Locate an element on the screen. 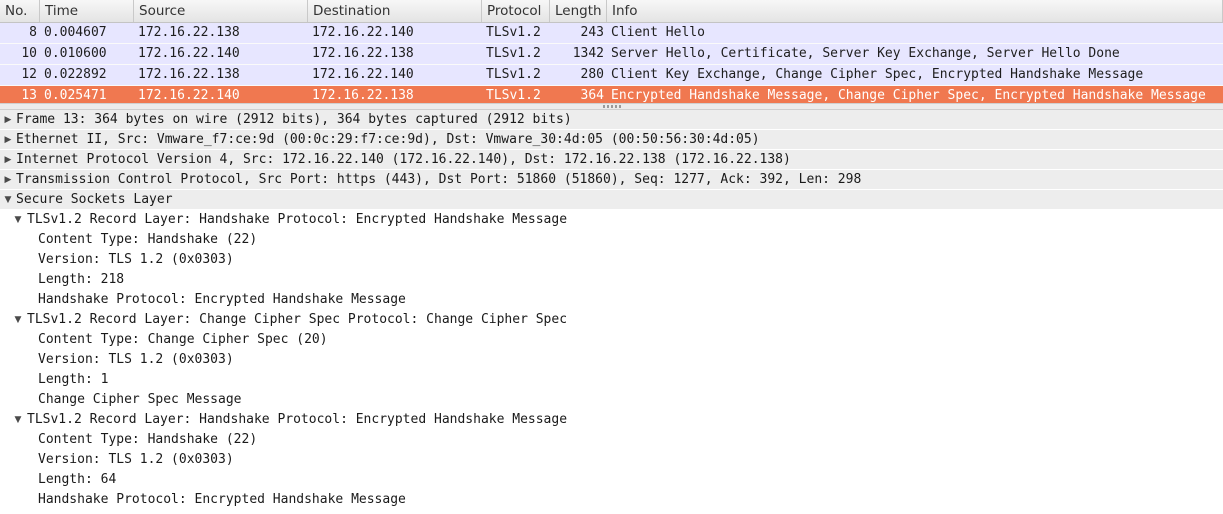  column-header-length: Length is located at coordinates (578, 11).